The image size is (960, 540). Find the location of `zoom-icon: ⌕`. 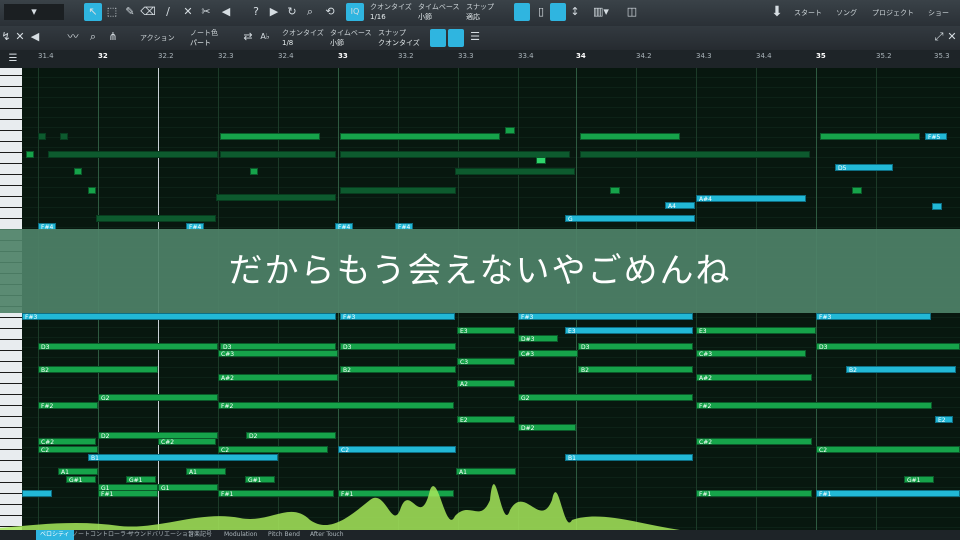

zoom-icon: ⌕ is located at coordinates (310, 12).